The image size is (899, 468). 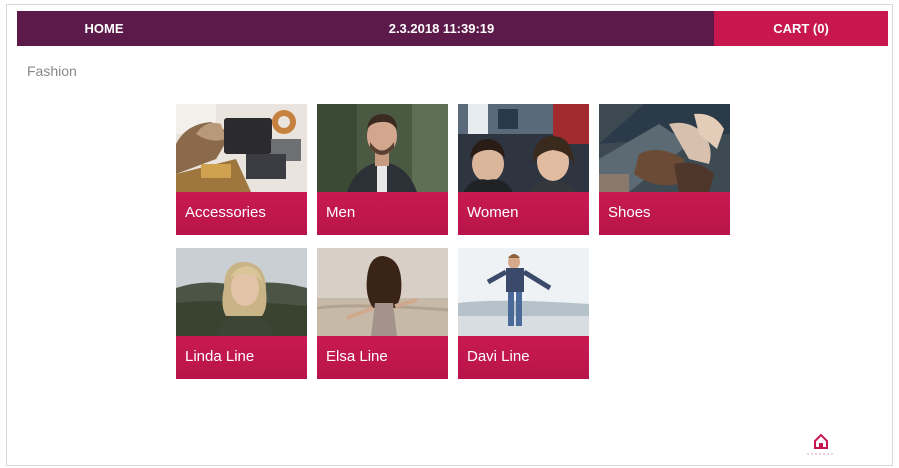 What do you see at coordinates (801, 28) in the screenshot?
I see `cart-button: CART (0)` at bounding box center [801, 28].